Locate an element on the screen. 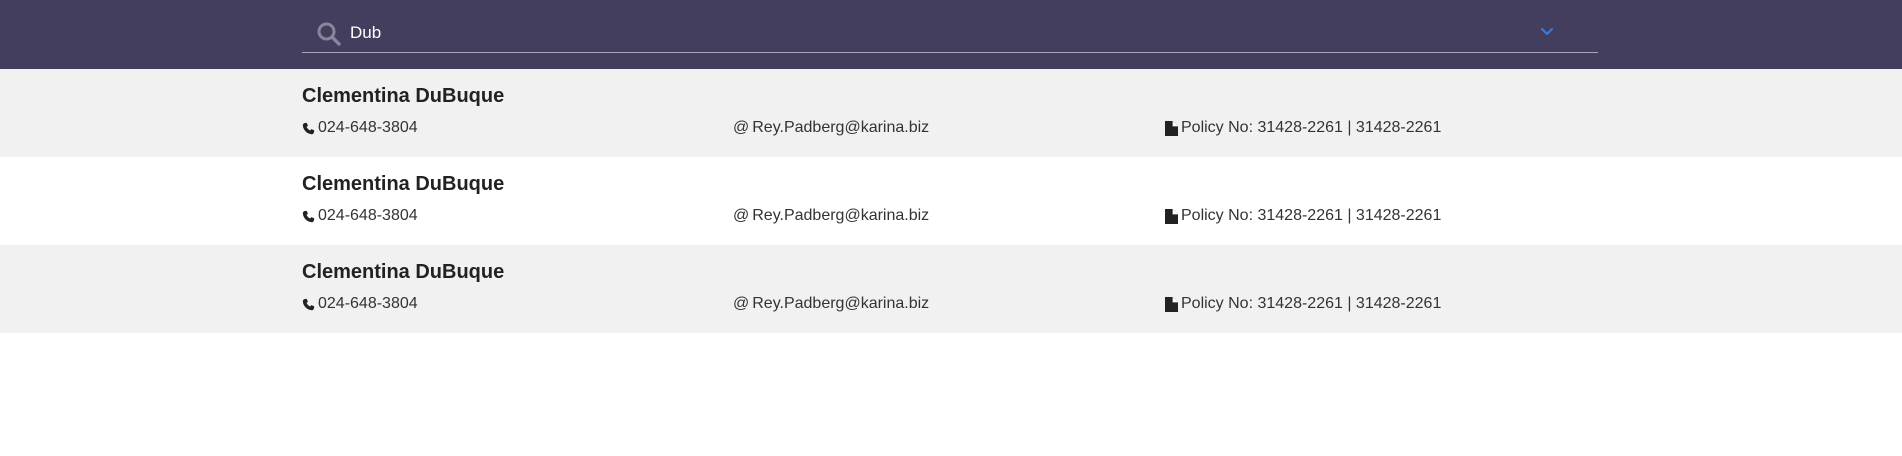 This screenshot has height=456, width=1902. search-bar is located at coordinates (950, 34).